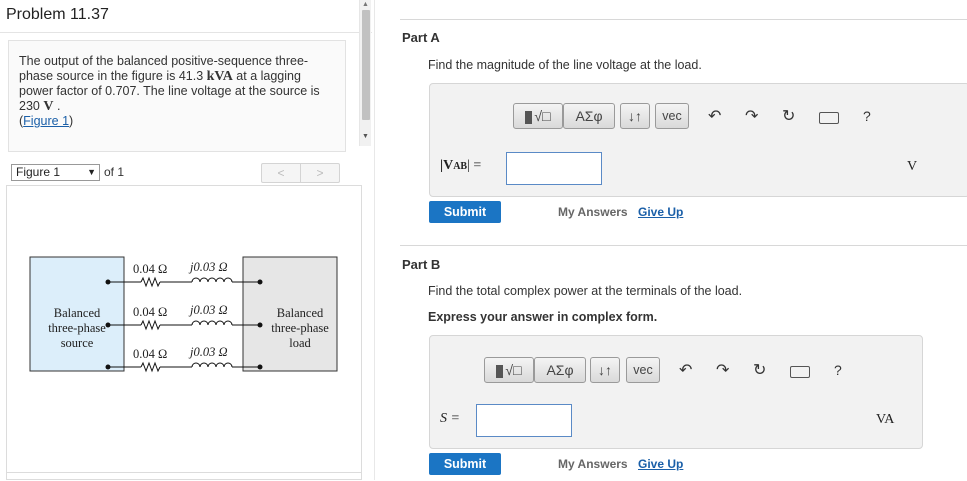 This screenshot has height=481, width=967. I want to click on dropdown-arrow-icon: ▼, so click(91, 172).